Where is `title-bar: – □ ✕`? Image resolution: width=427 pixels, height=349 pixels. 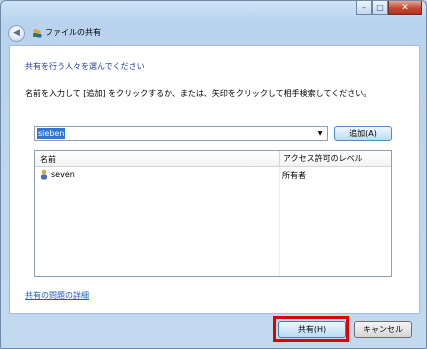
title-bar: – □ ✕ is located at coordinates (213, 12).